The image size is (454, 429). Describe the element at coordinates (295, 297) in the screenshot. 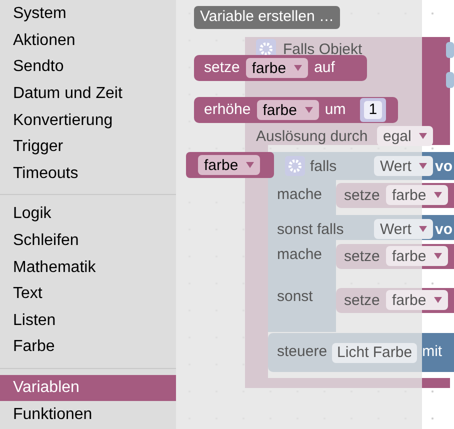

I see `block-label: sonst` at that location.